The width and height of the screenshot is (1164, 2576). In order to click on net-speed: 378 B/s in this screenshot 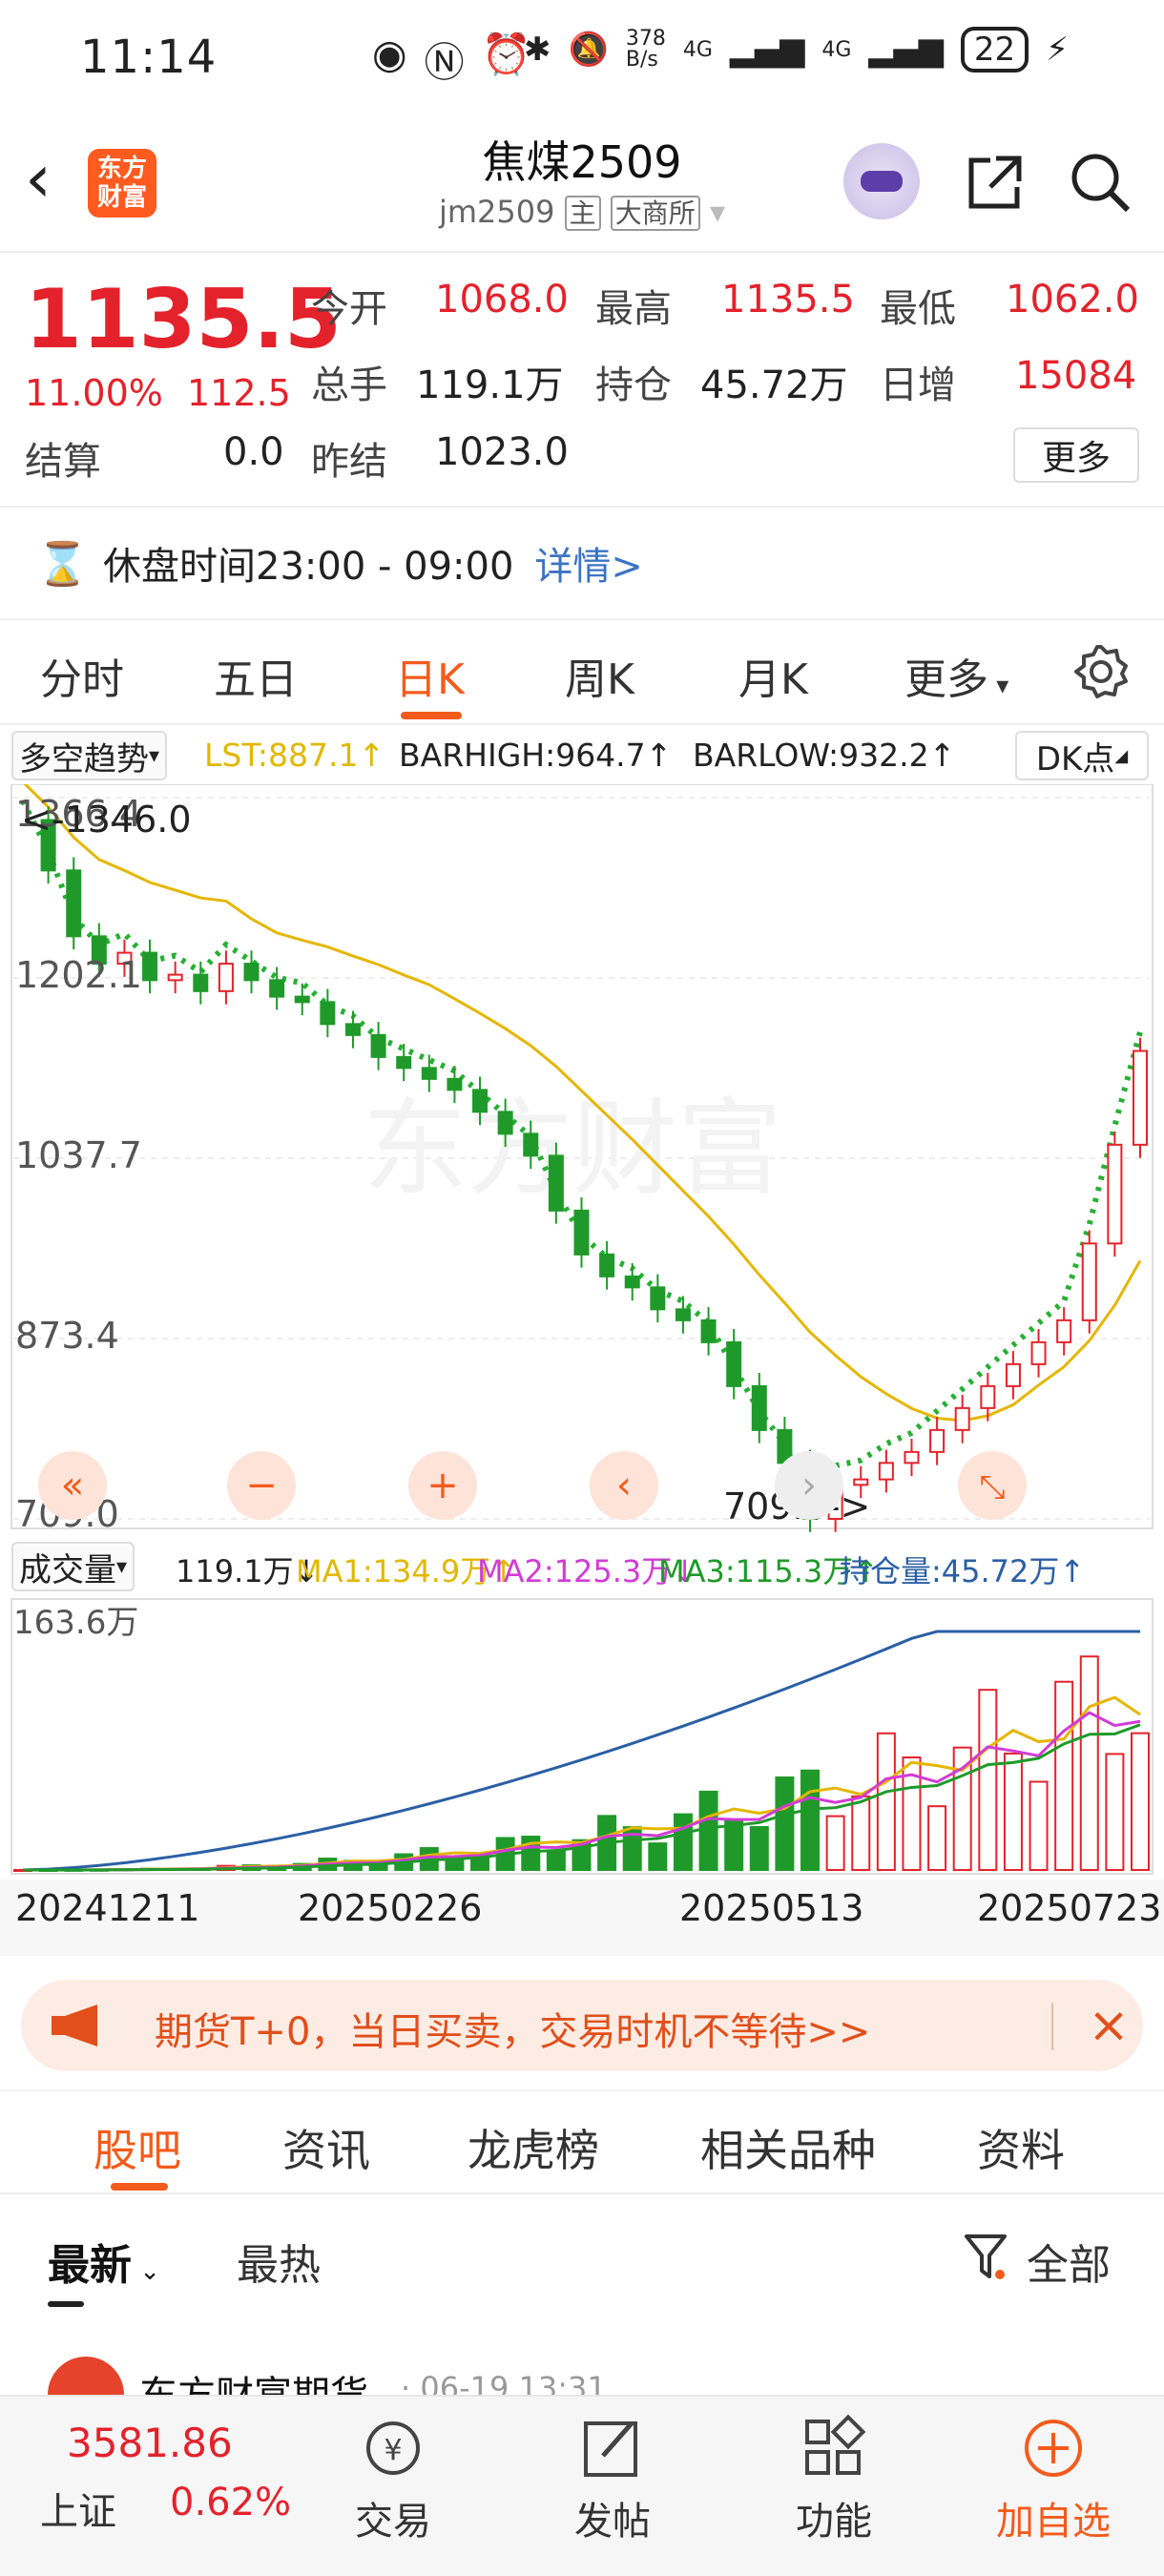, I will do `click(646, 49)`.